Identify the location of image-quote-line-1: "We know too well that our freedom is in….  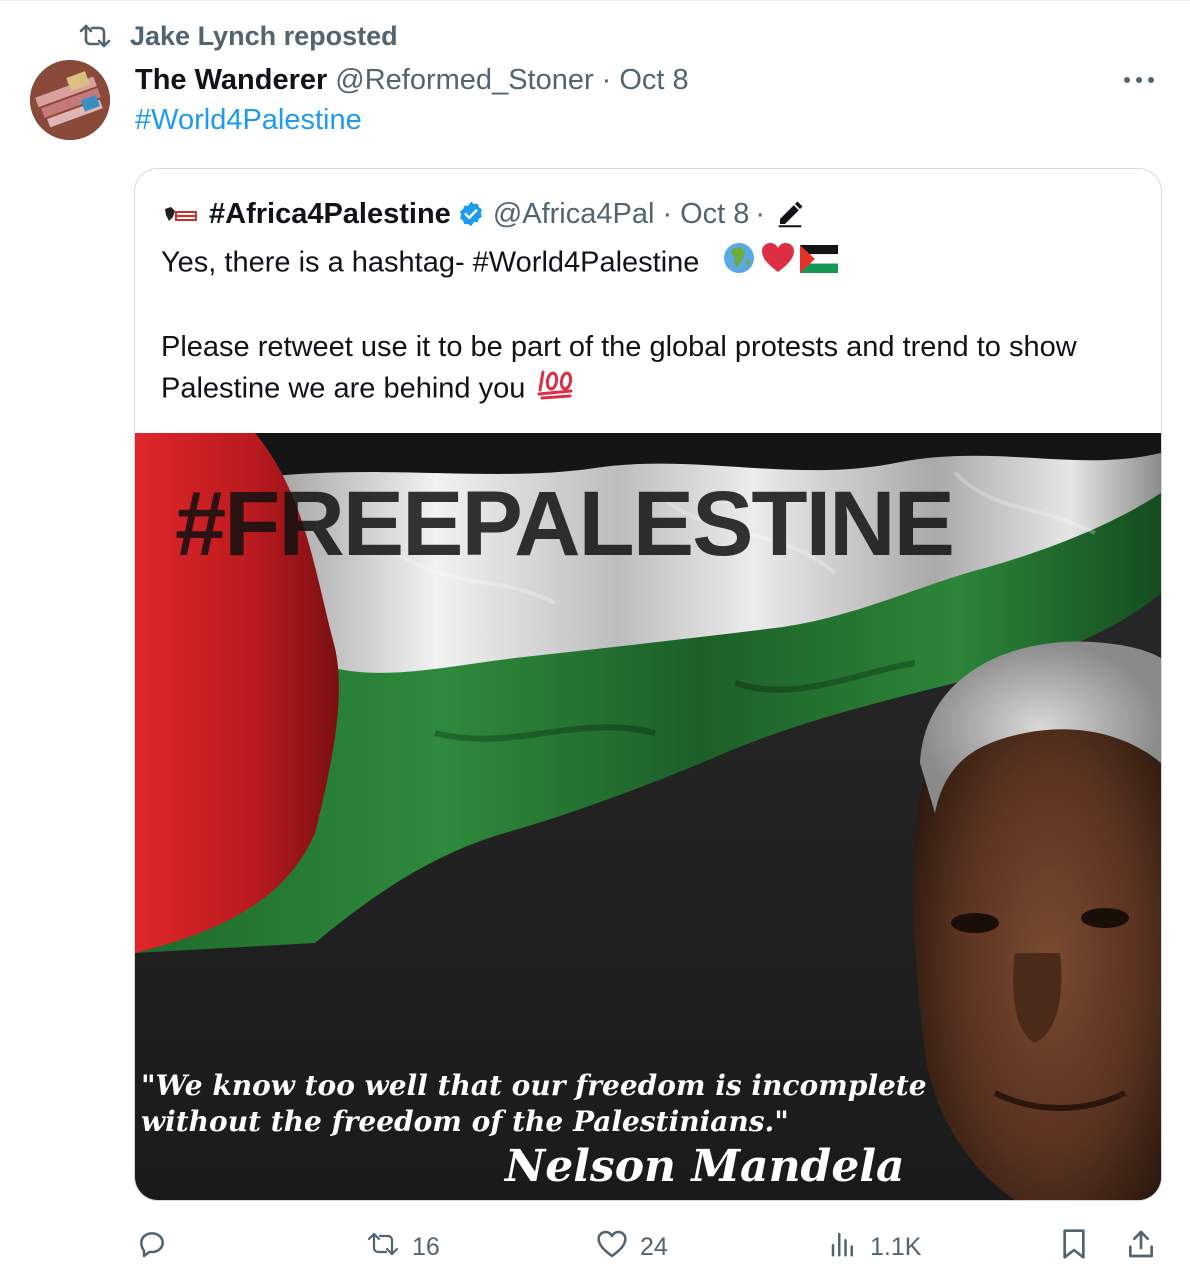
(534, 1085).